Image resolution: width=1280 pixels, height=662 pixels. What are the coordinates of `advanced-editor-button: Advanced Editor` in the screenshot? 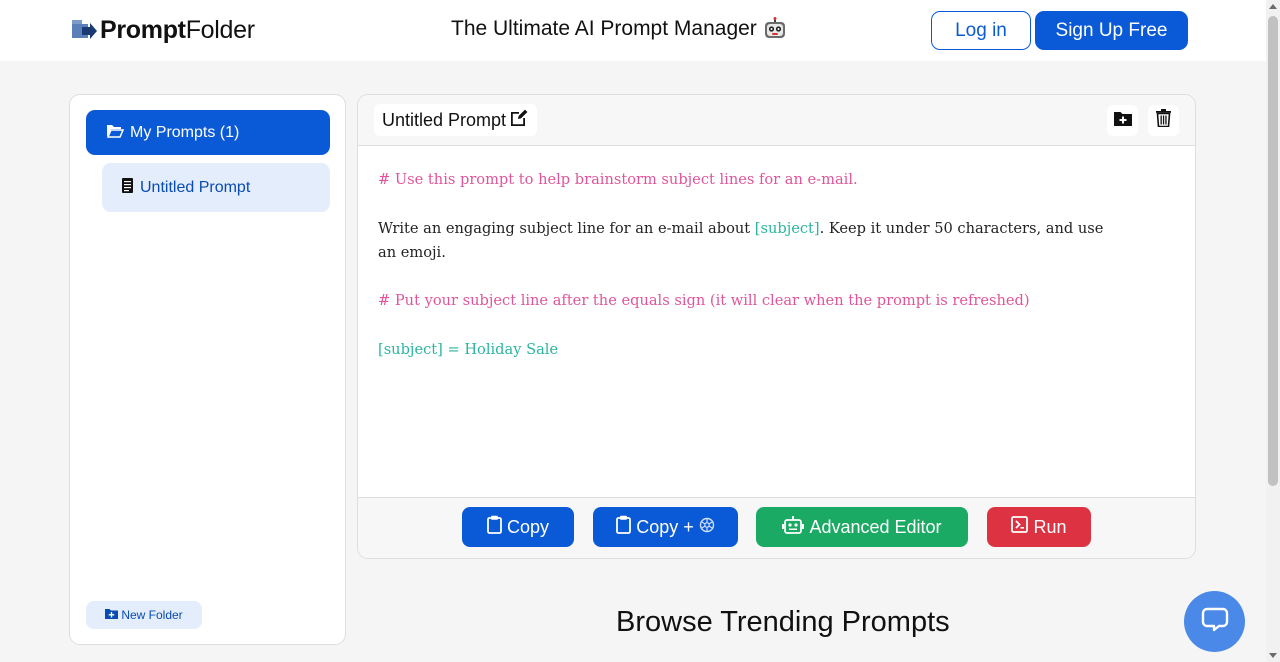 It's located at (862, 527).